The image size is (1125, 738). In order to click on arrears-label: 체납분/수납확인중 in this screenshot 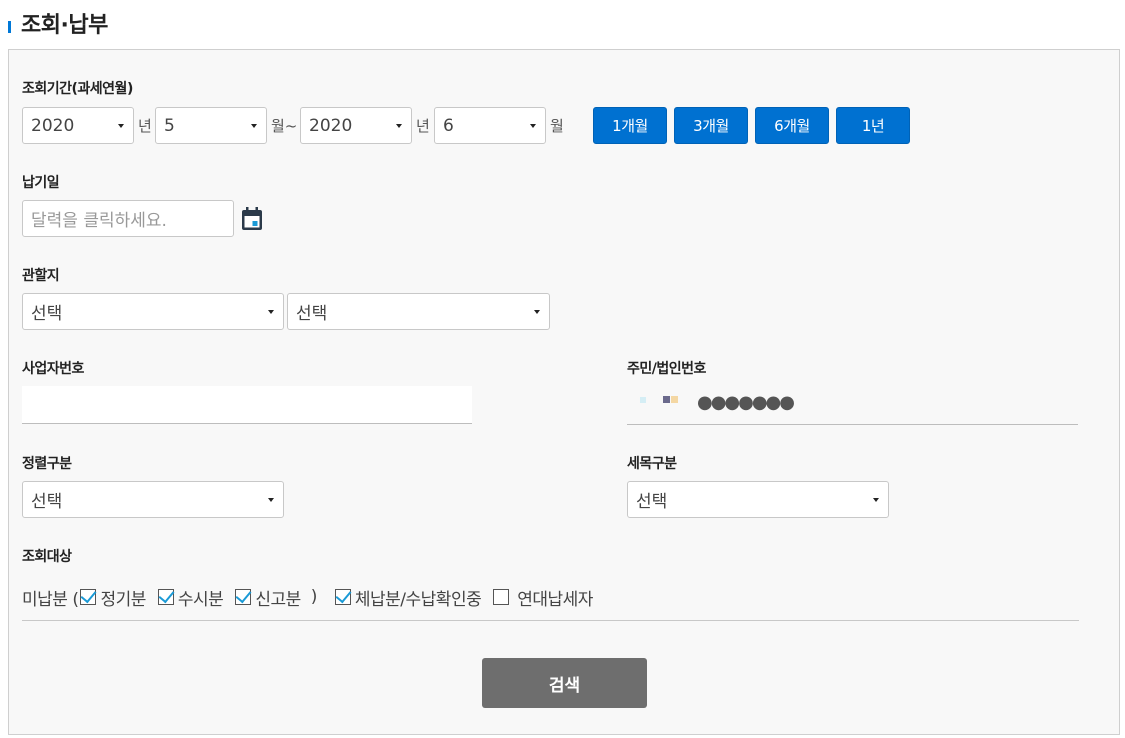, I will do `click(418, 599)`.